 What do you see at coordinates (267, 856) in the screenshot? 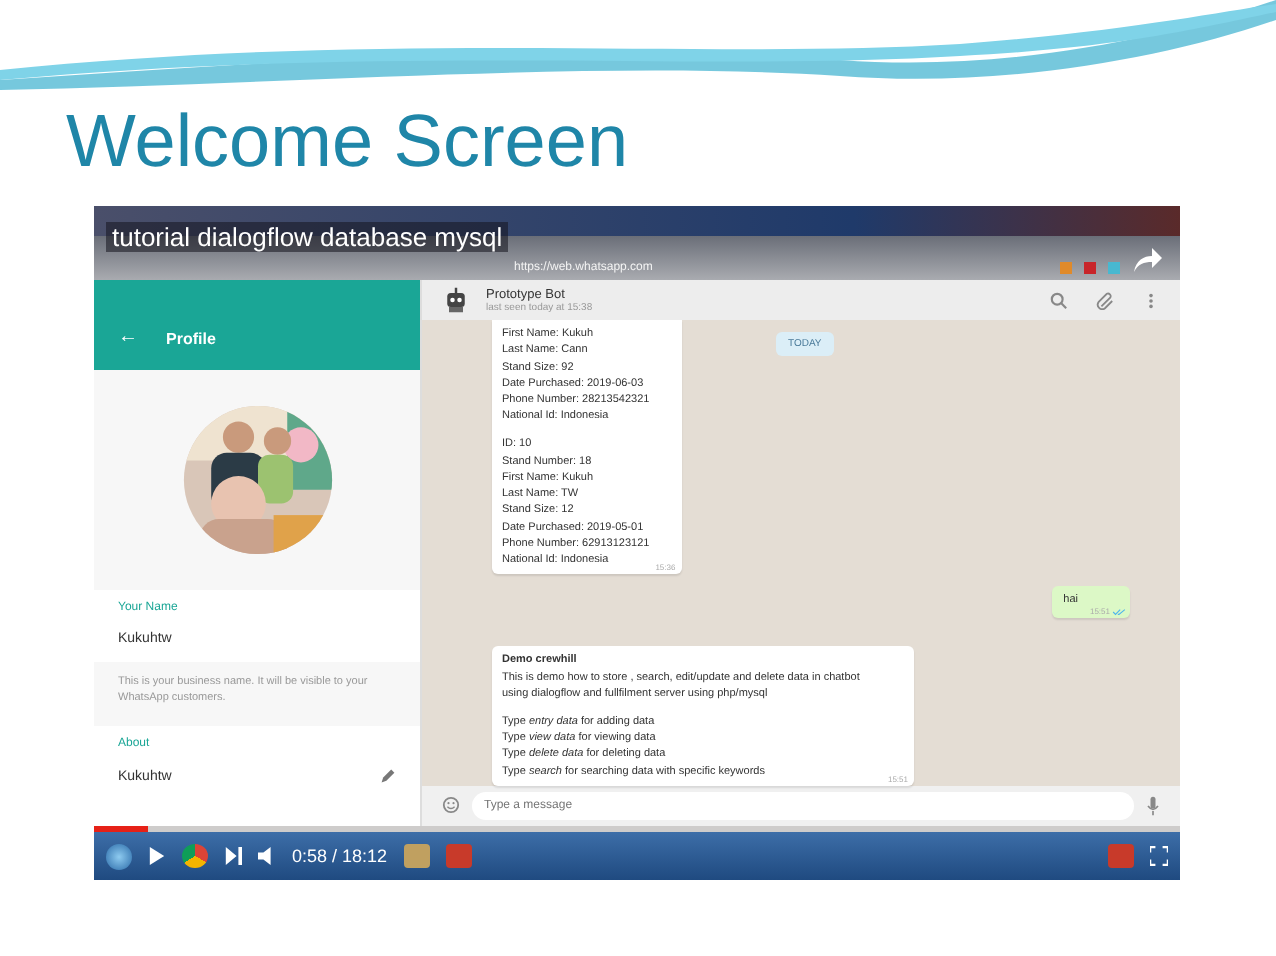
I see `volume-icon` at bounding box center [267, 856].